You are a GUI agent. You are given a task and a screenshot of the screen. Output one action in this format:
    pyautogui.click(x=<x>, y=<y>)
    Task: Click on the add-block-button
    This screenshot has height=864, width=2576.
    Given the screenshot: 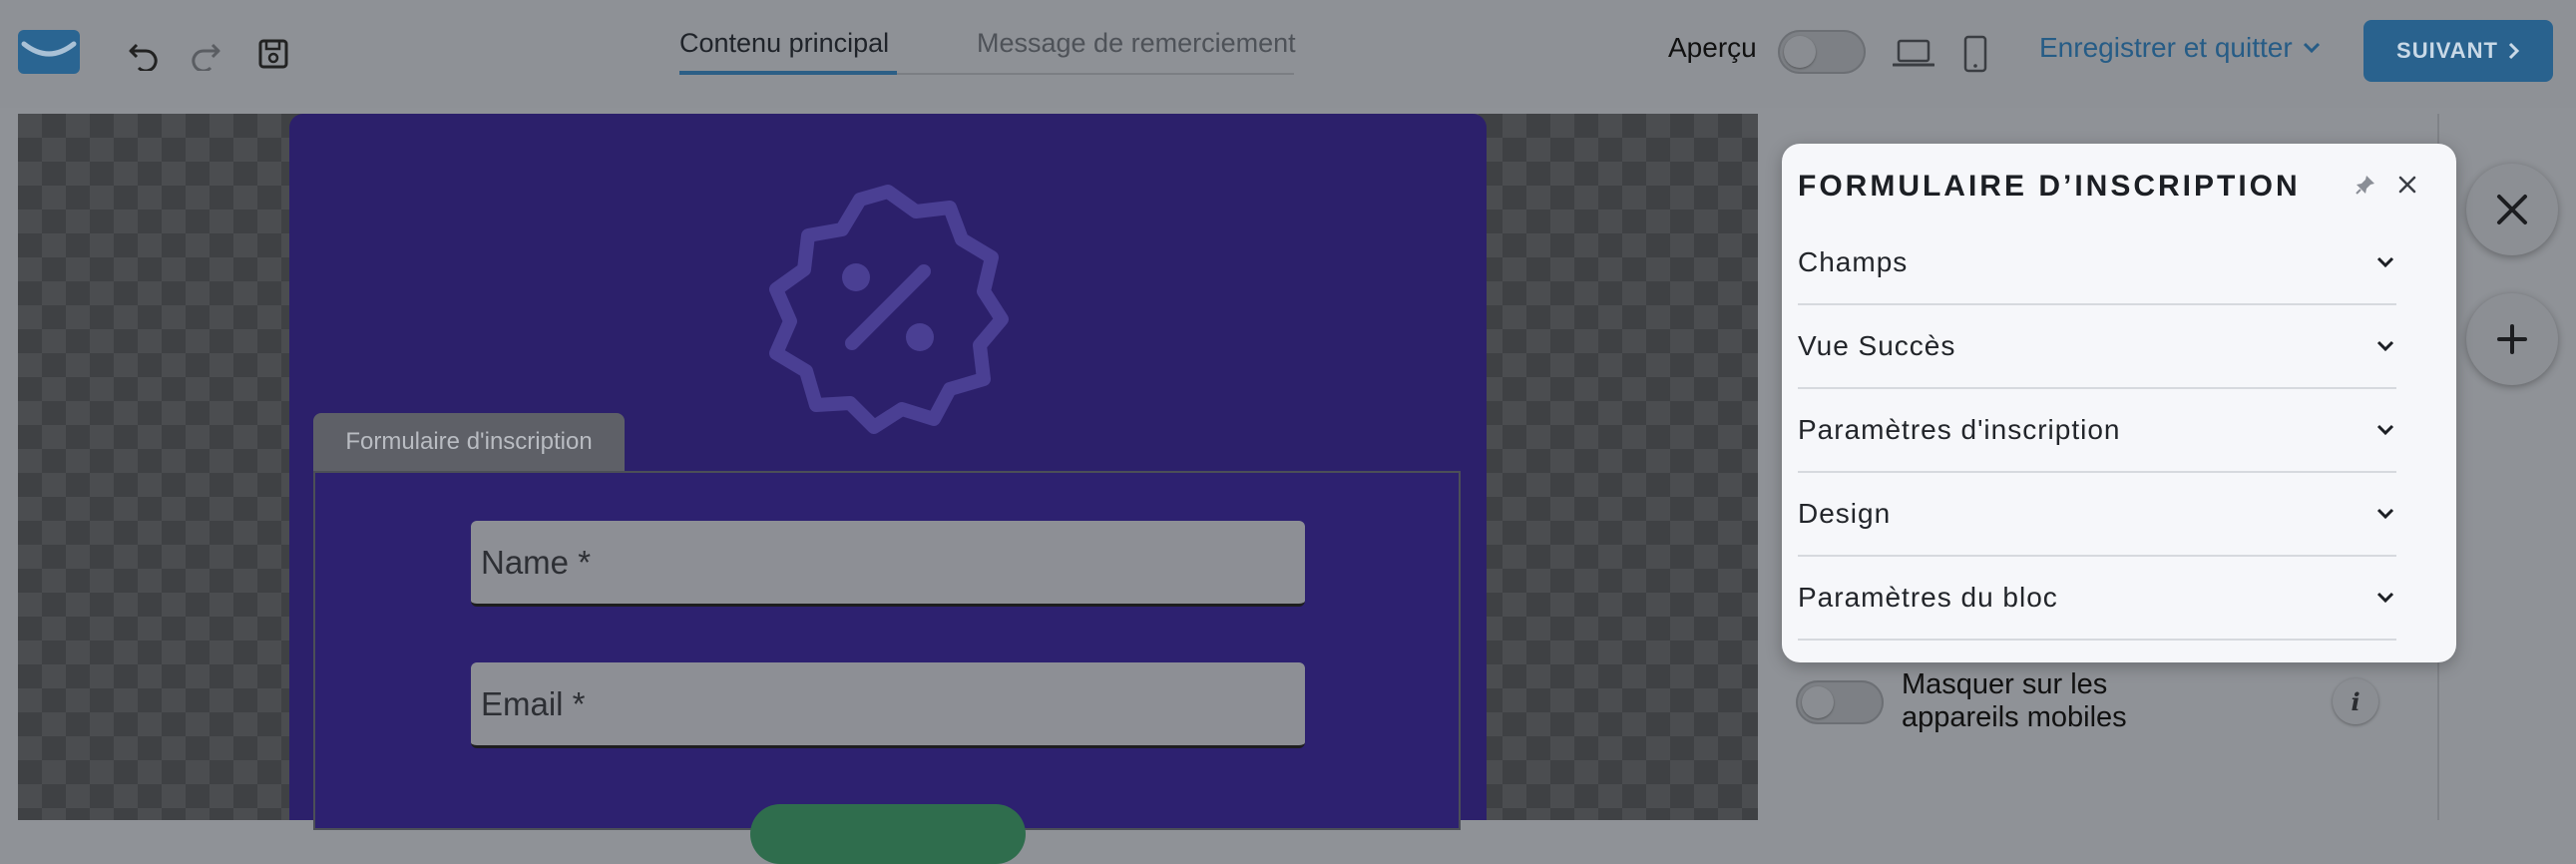 What is the action you would take?
    pyautogui.click(x=2512, y=339)
    